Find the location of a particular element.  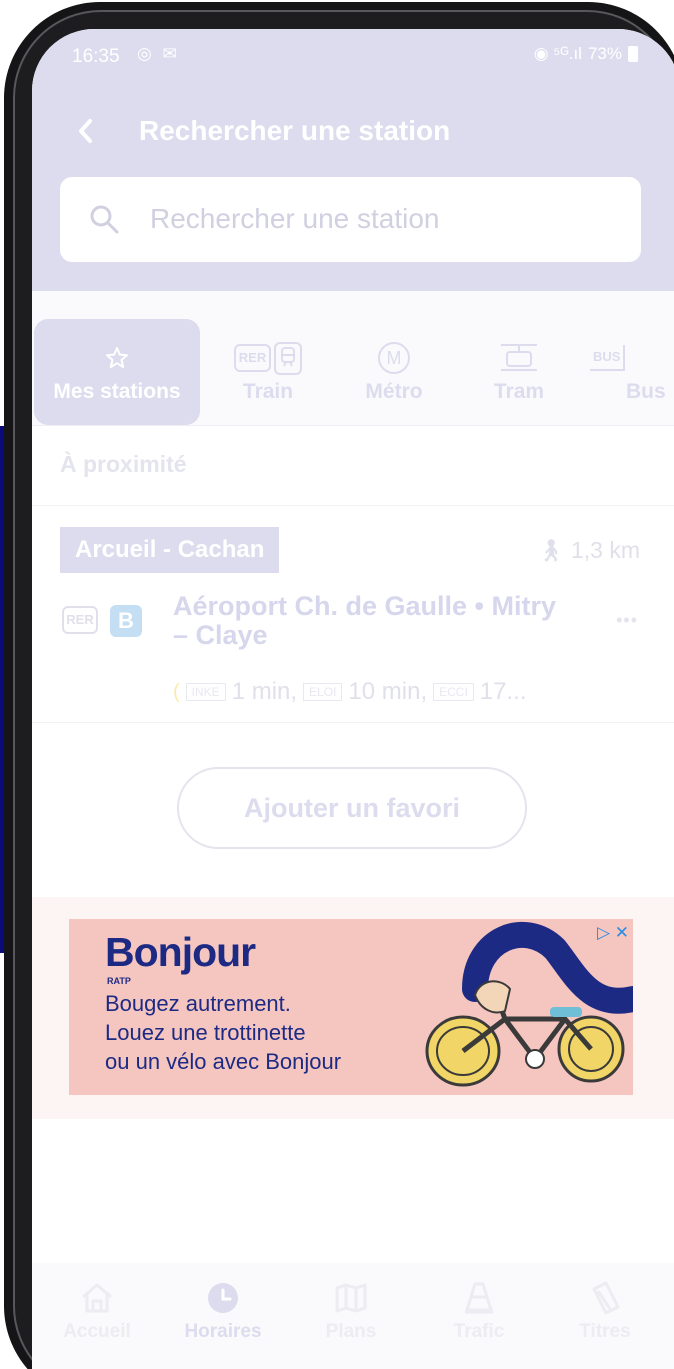

nav-label: Titres is located at coordinates (605, 1331).